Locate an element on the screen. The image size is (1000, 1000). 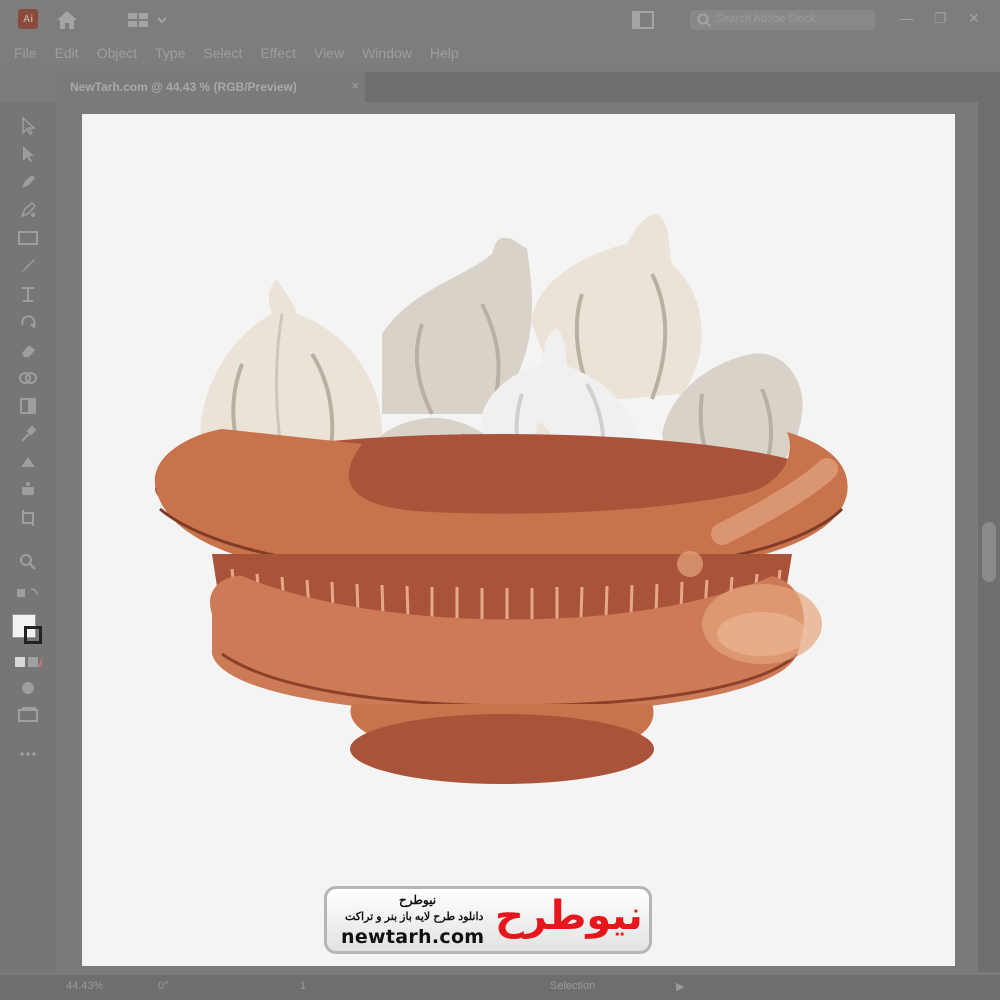
artboard-number: 1 is located at coordinates (303, 986).